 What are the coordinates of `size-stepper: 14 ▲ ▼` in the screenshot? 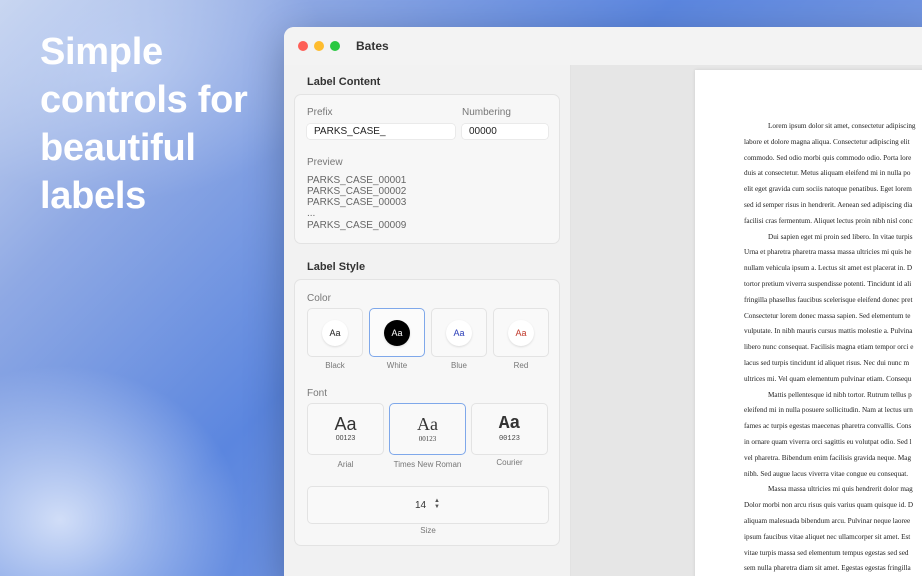 It's located at (428, 505).